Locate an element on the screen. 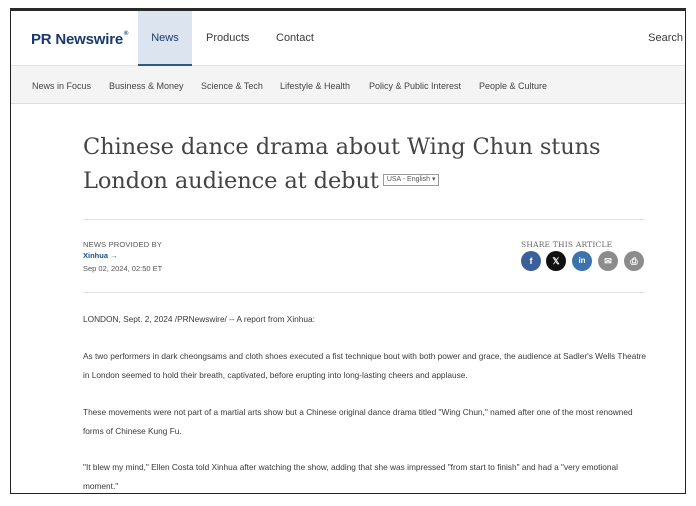  source-link: Xinhua → is located at coordinates (100, 255).